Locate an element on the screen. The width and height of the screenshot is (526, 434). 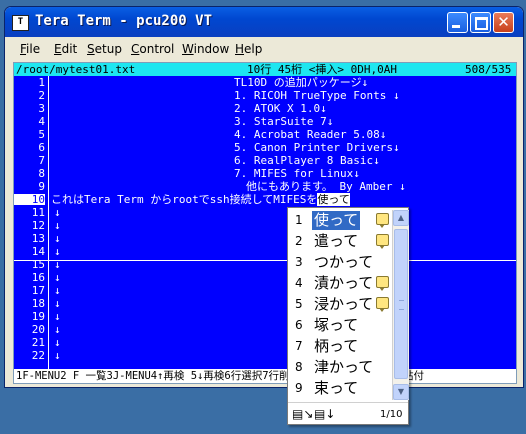
line-number: 20 is located at coordinates (38, 329).